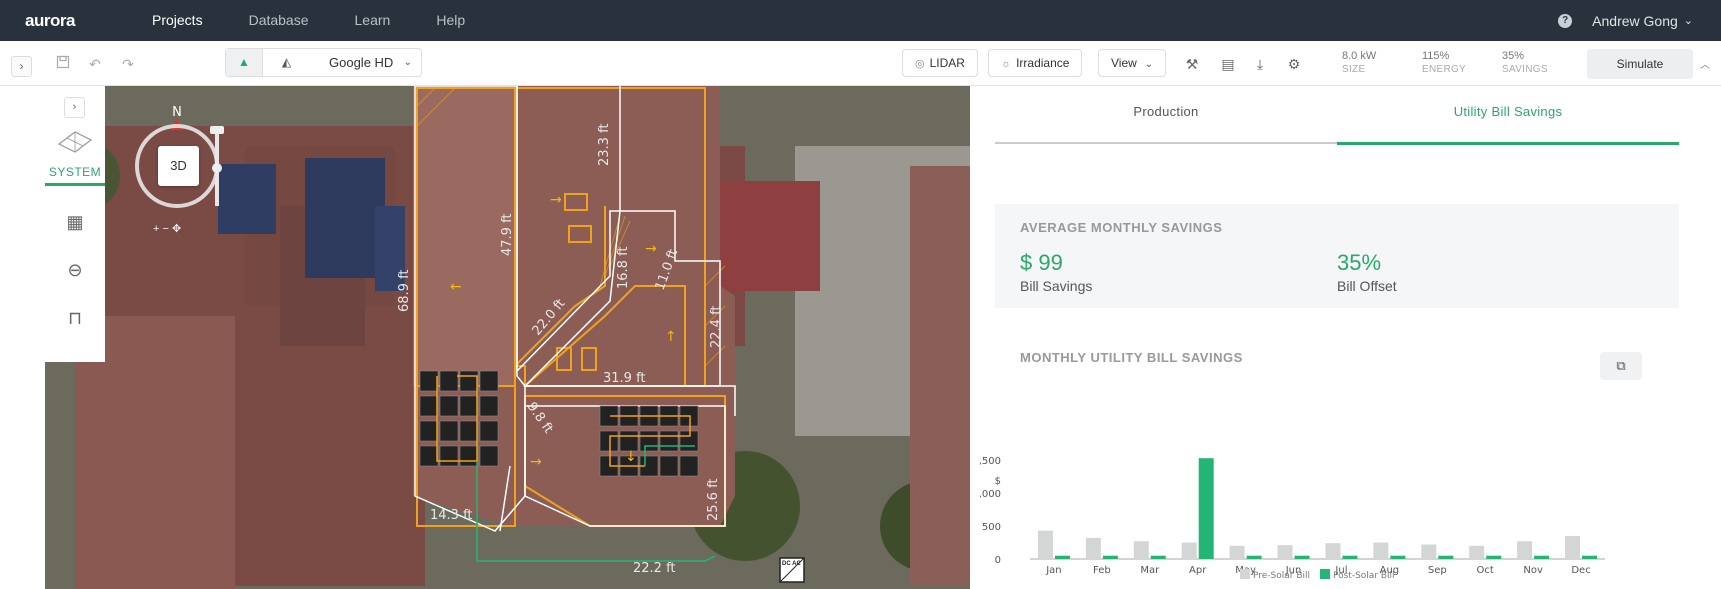 The height and width of the screenshot is (589, 1721). Describe the element at coordinates (1635, 21) in the screenshot. I see `user-menu: Andrew Gong` at that location.